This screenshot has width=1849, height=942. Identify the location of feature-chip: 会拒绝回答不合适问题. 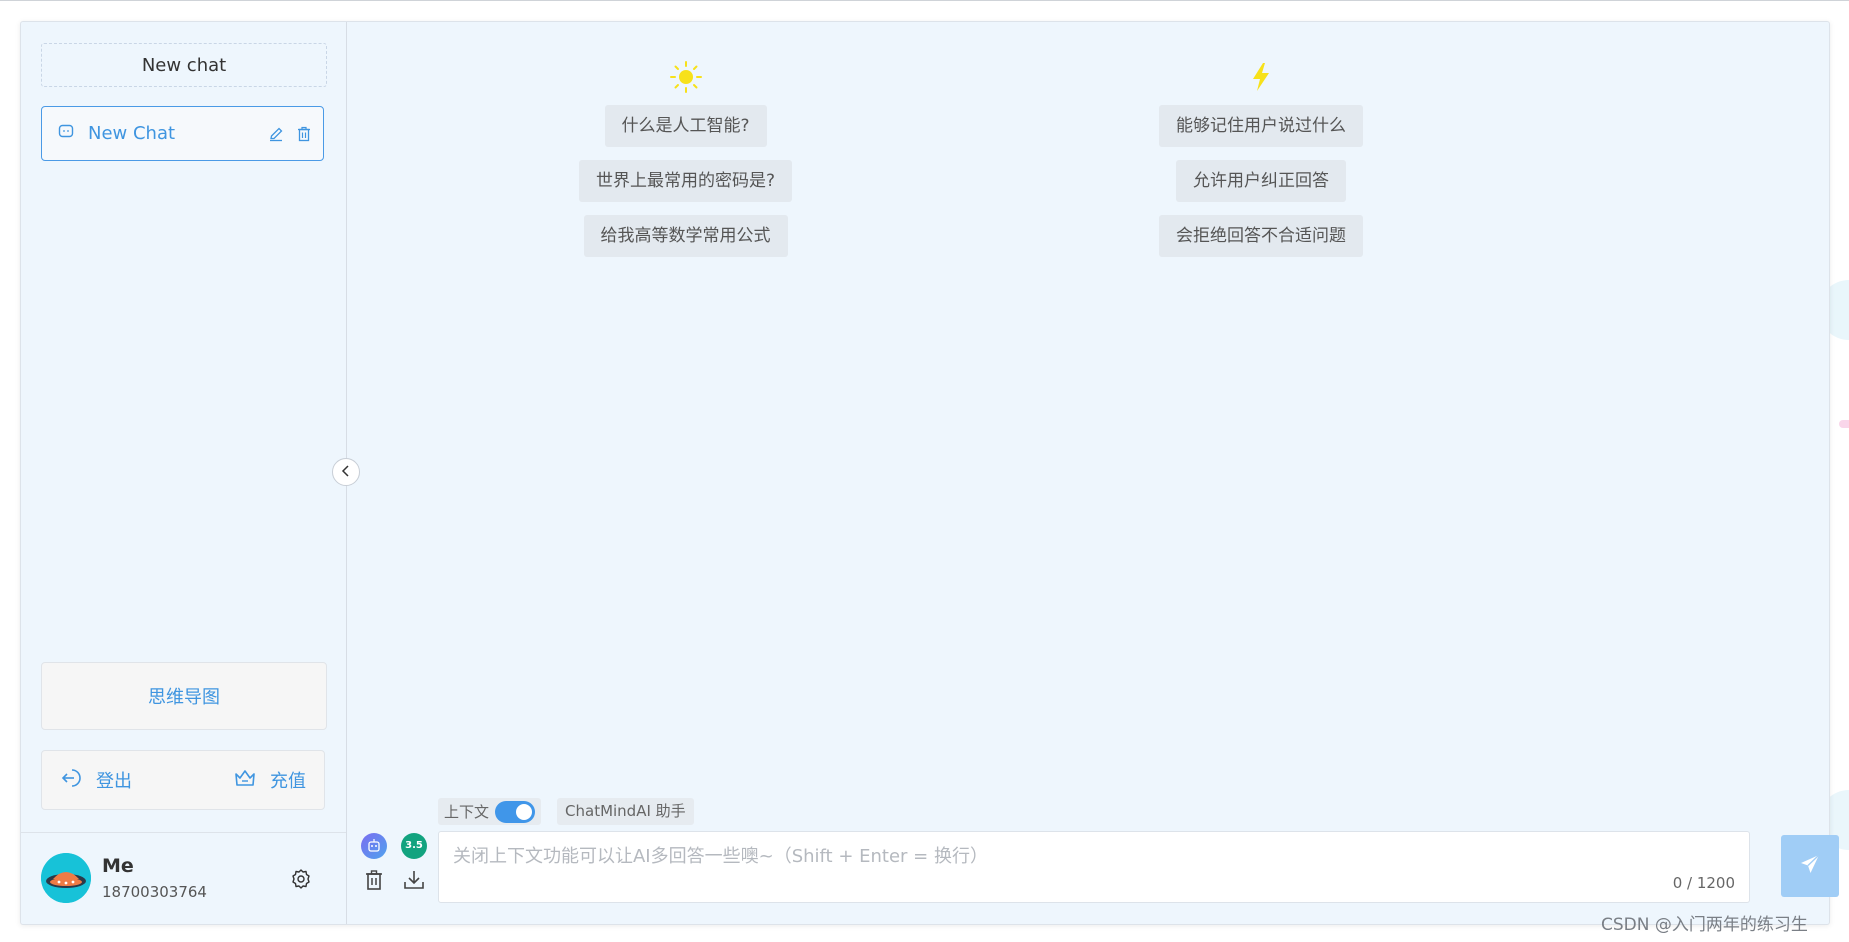
(1261, 236).